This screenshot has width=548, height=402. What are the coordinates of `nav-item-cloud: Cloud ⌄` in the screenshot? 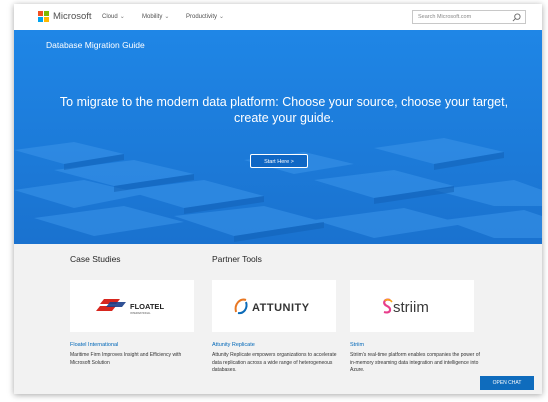 It's located at (113, 16).